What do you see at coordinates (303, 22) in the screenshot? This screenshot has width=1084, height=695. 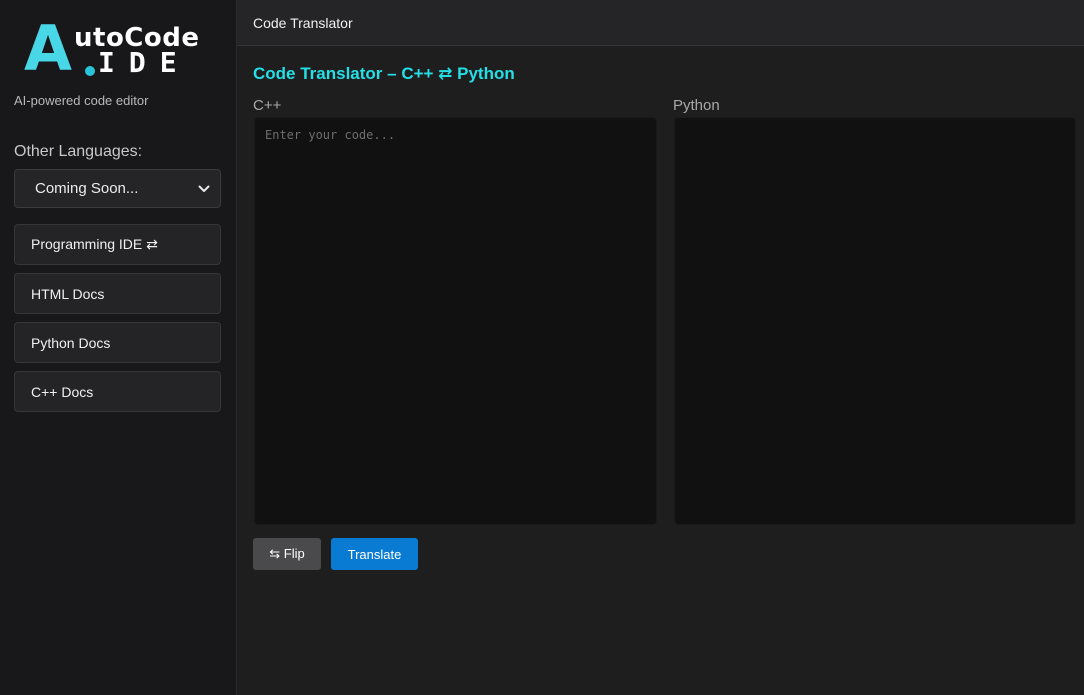 I see `topbar-title: Code Translator` at bounding box center [303, 22].